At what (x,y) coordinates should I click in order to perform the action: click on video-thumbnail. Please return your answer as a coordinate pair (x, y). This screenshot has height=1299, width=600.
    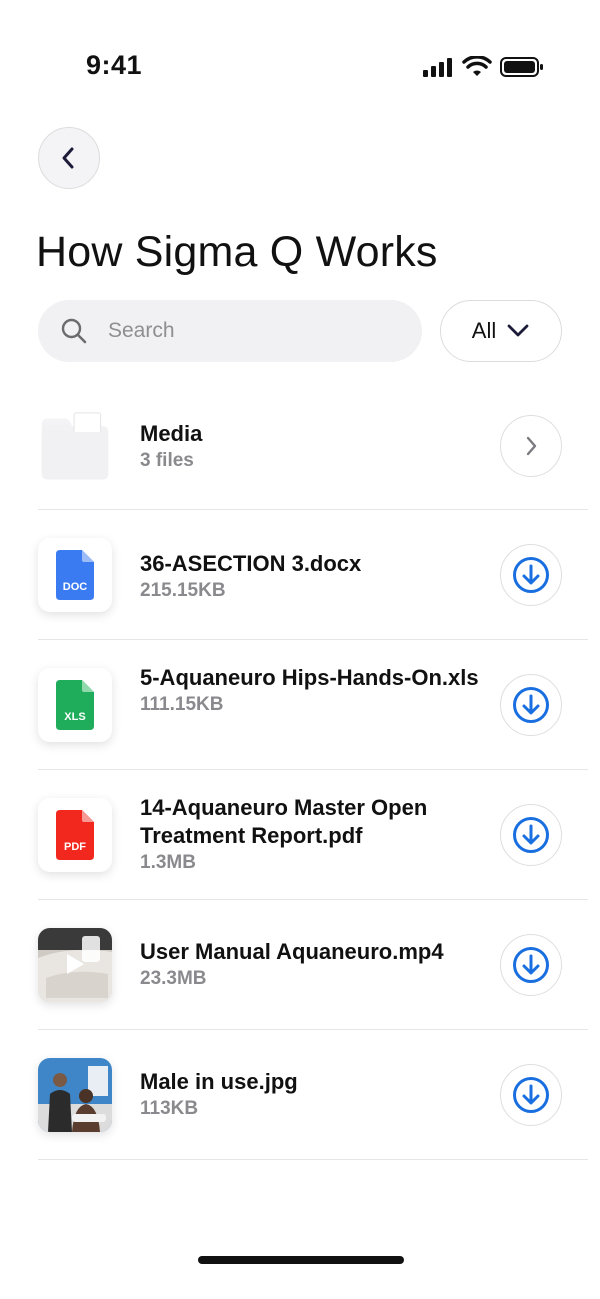
    Looking at the image, I should click on (75, 965).